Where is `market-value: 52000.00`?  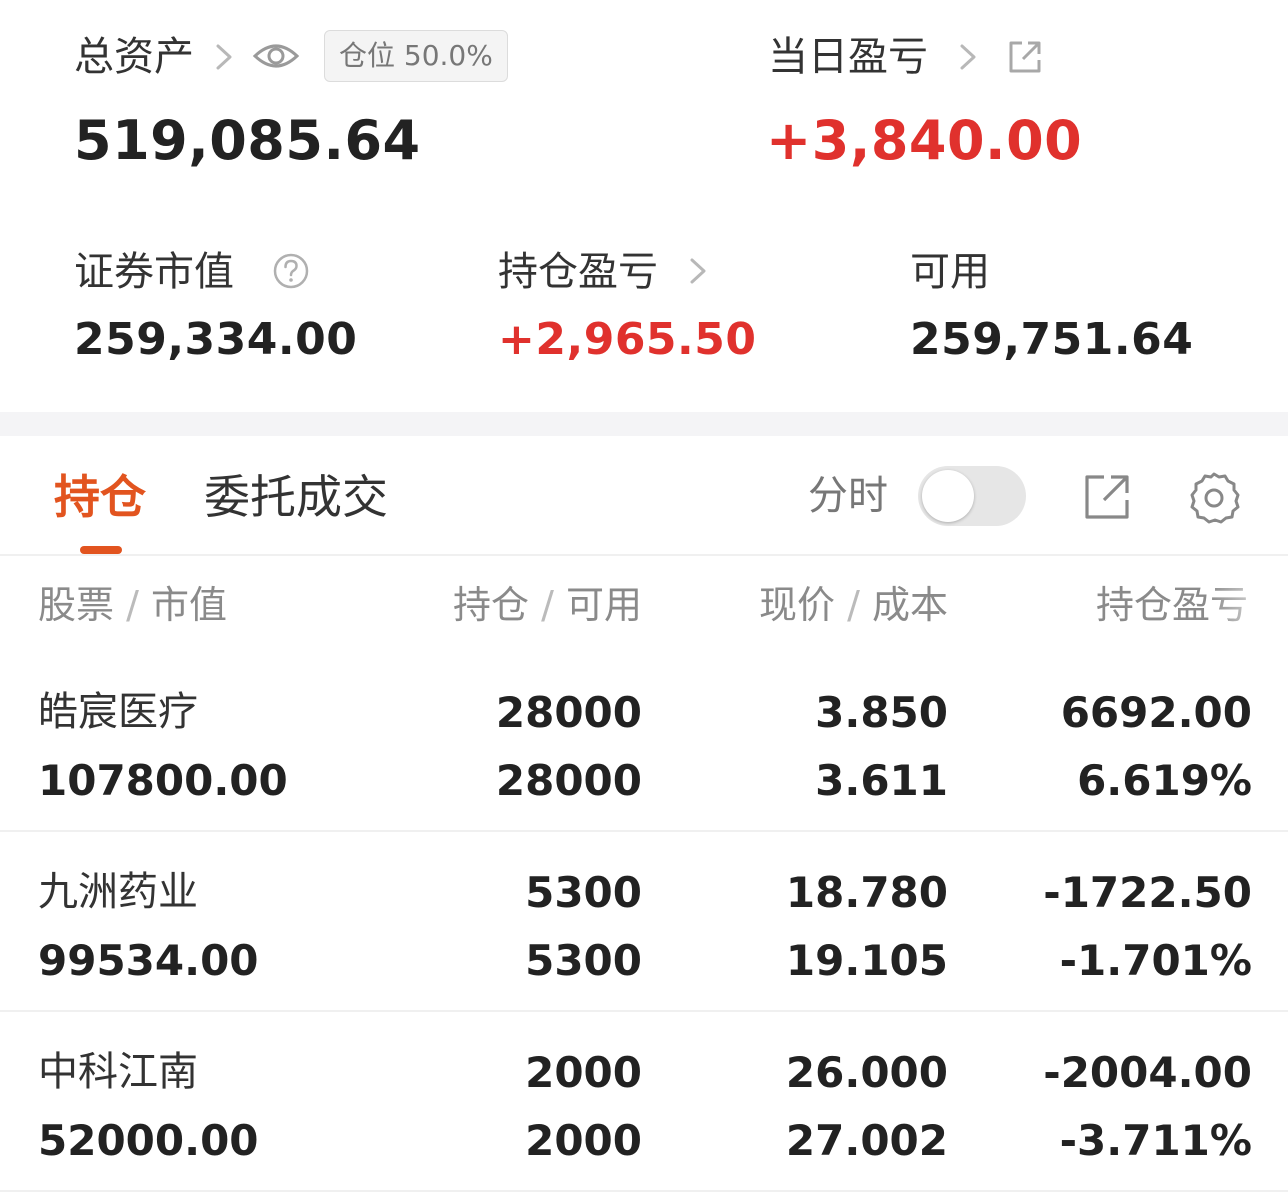 market-value: 52000.00 is located at coordinates (148, 1140).